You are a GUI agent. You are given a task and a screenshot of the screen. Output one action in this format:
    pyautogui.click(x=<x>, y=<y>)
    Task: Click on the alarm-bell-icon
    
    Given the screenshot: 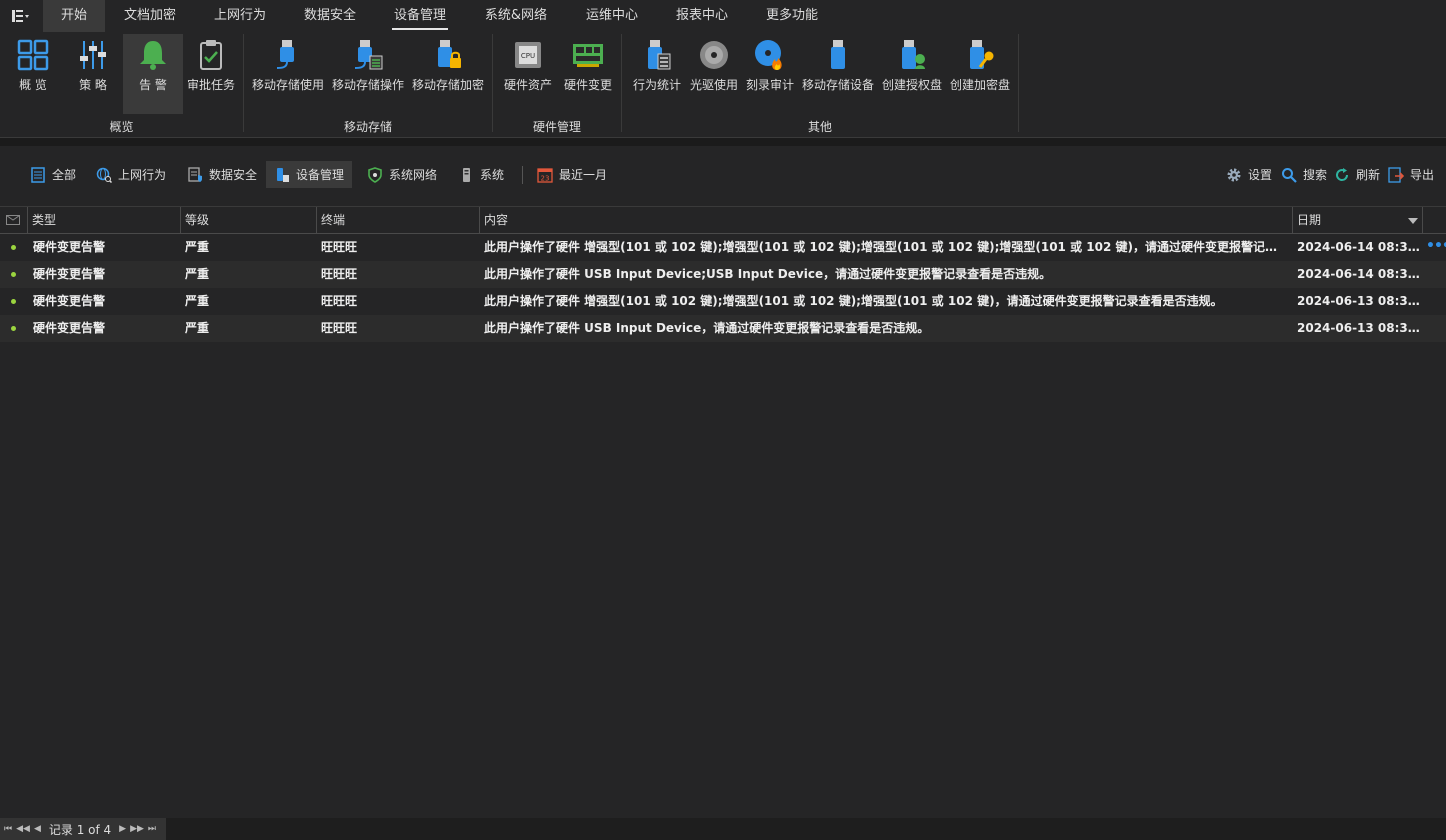 What is the action you would take?
    pyautogui.click(x=153, y=55)
    